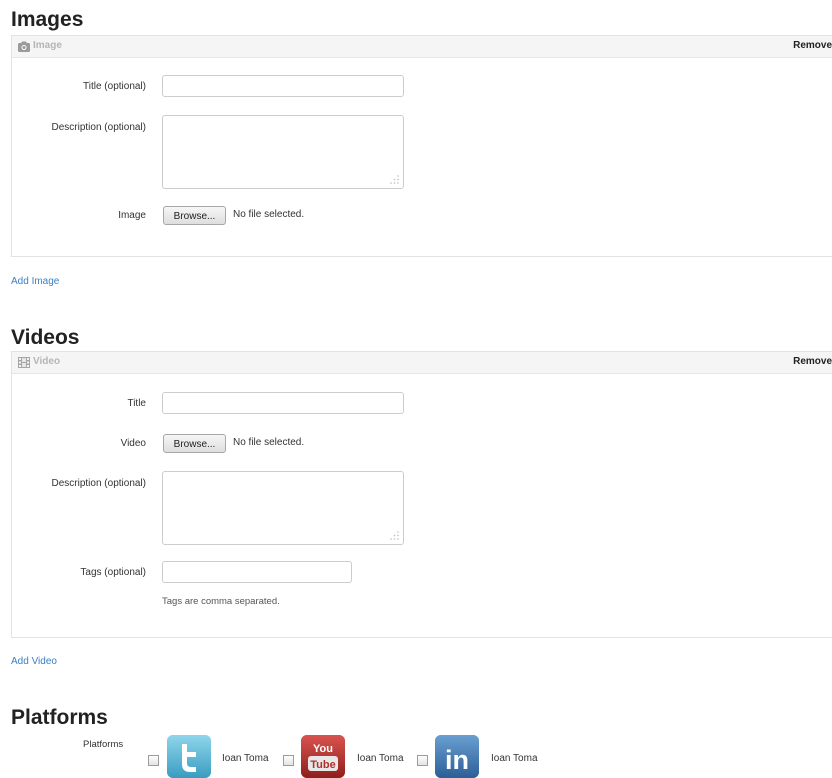 The width and height of the screenshot is (832, 778). Describe the element at coordinates (24, 46) in the screenshot. I see `camera-icon` at that location.